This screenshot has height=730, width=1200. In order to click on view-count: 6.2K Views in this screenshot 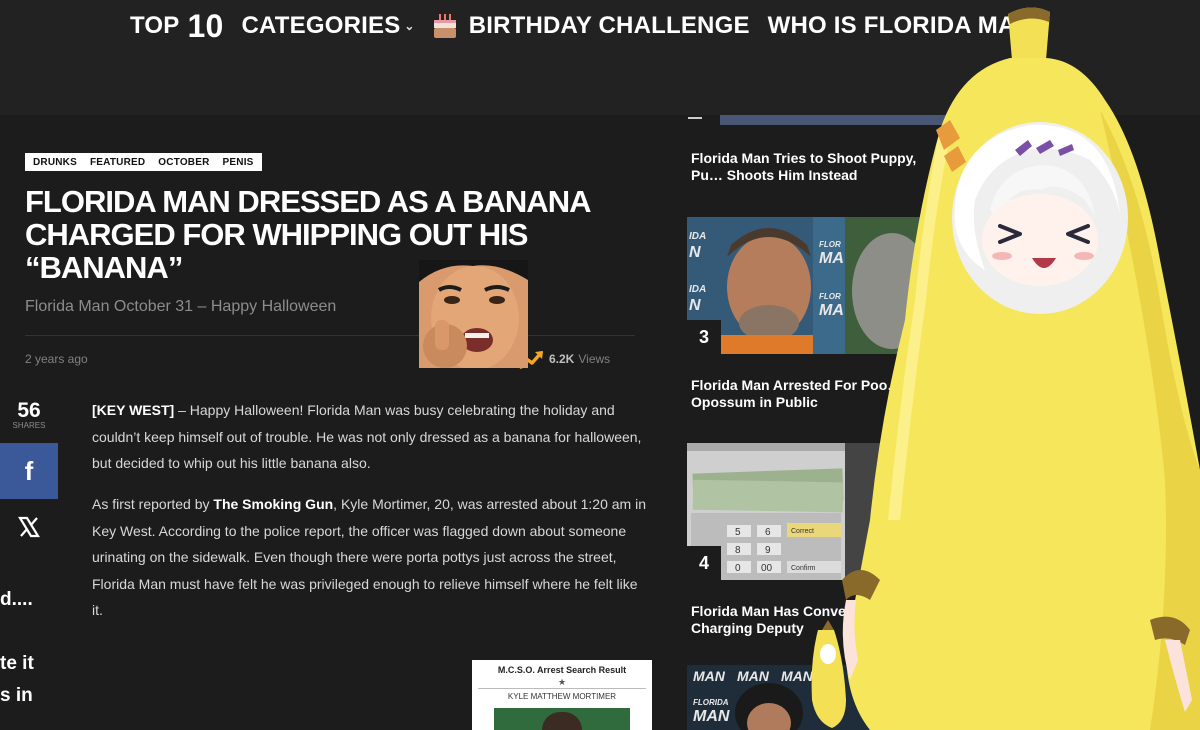, I will do `click(564, 359)`.